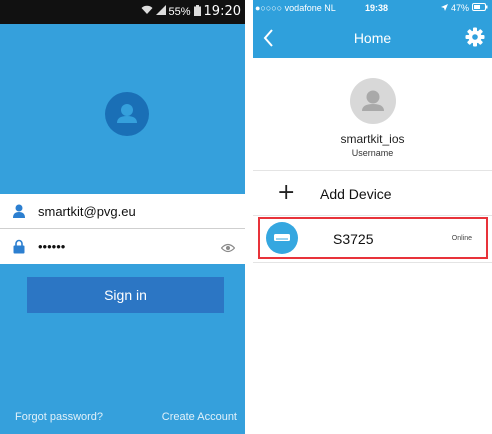 The height and width of the screenshot is (434, 492). I want to click on ios-status-bar: ●○○○○ vodafone NL 19:38 47%, so click(372, 8).